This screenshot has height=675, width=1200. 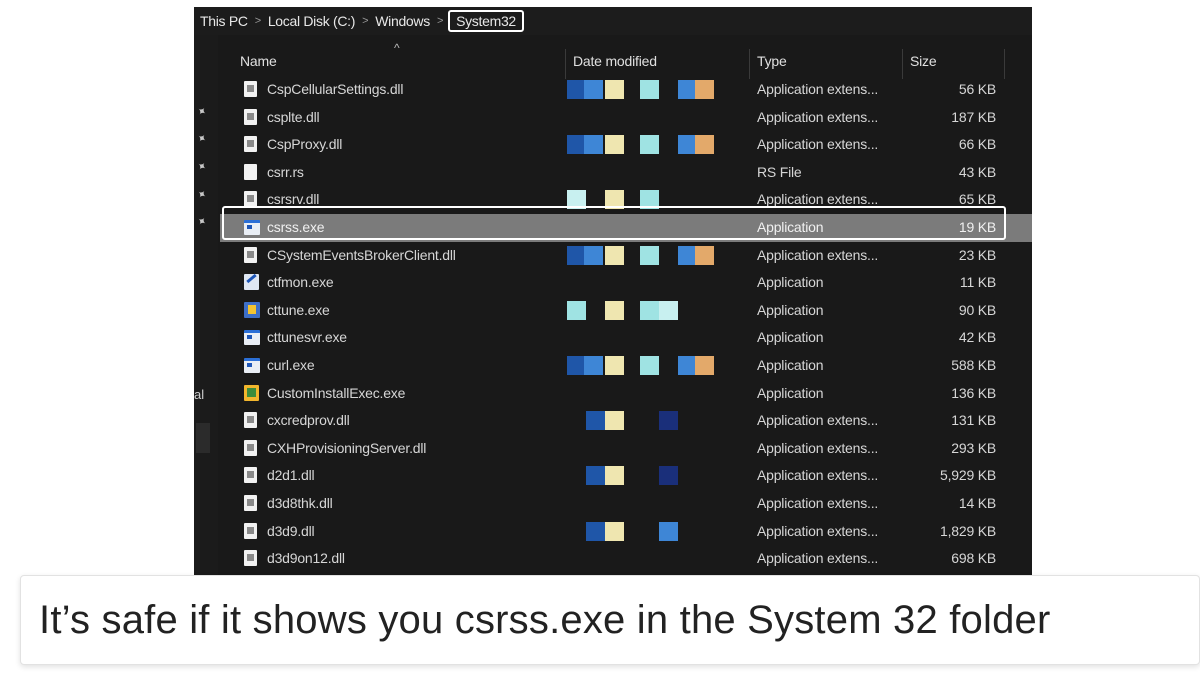 I want to click on file-size: 588 KB, so click(x=973, y=364).